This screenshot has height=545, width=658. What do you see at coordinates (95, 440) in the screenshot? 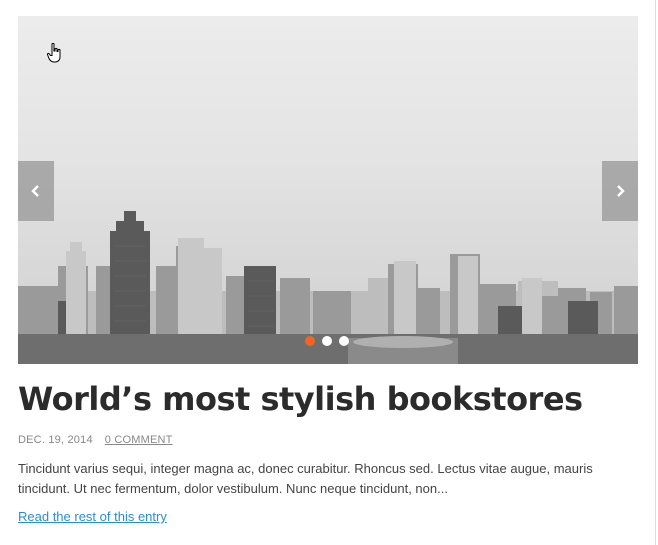
I see `post-meta: DEC. 19, 2014 0 COMMENT` at bounding box center [95, 440].